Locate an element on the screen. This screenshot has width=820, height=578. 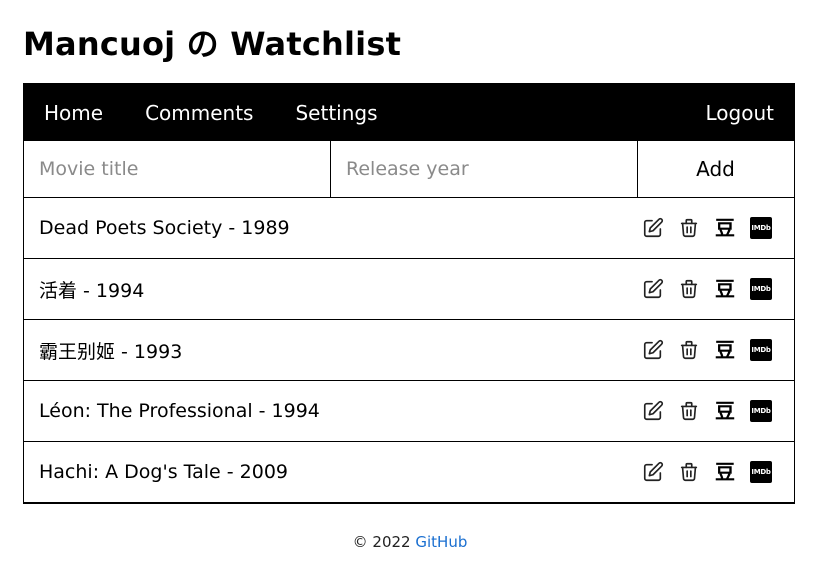
nav-comments-link: Comments is located at coordinates (199, 113).